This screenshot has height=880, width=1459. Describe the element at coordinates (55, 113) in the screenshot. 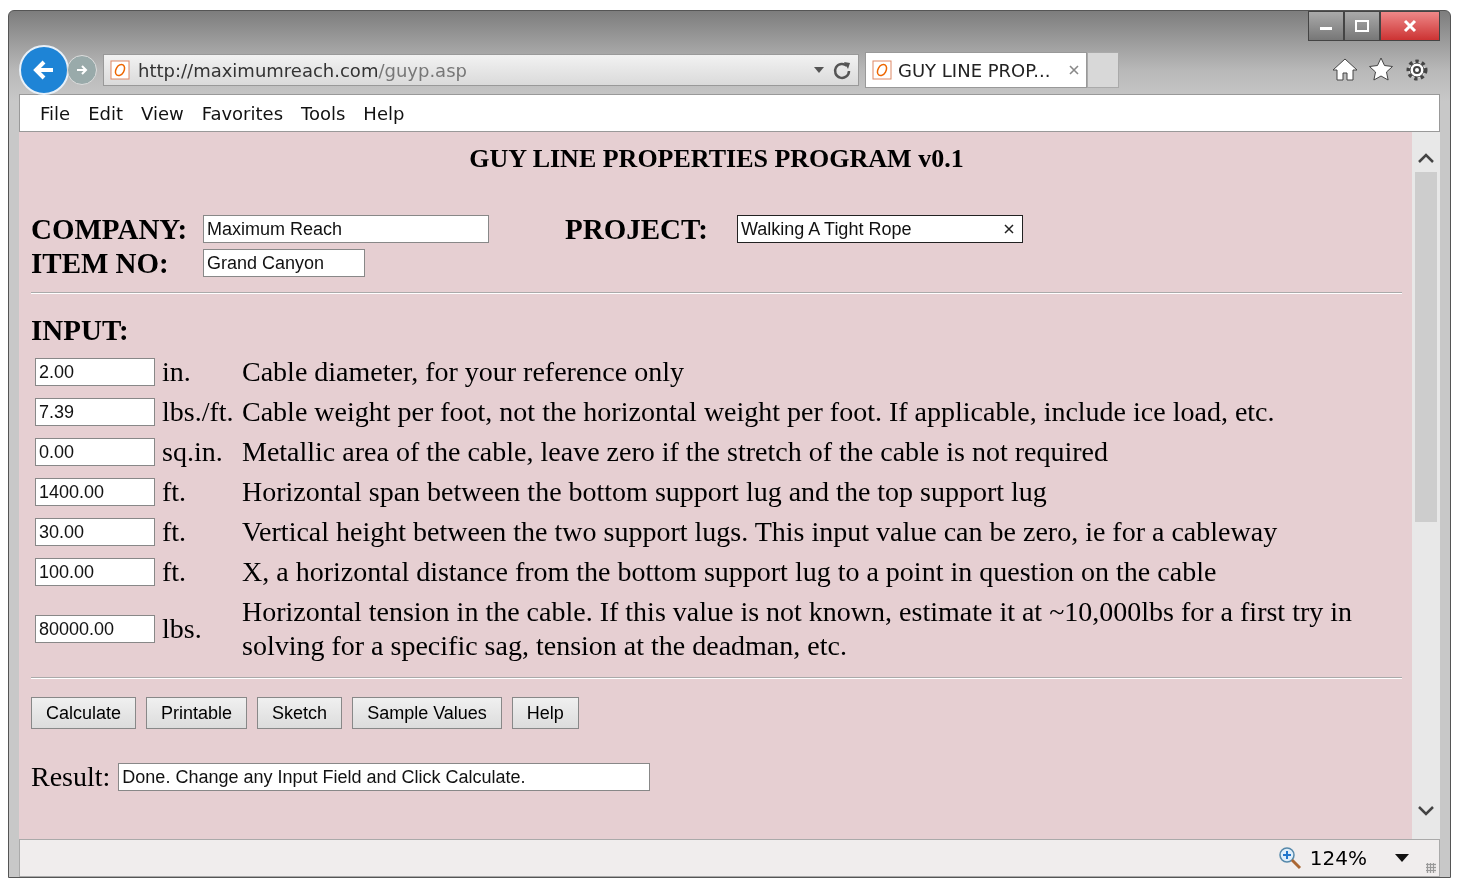

I see `menu-item: File` at that location.